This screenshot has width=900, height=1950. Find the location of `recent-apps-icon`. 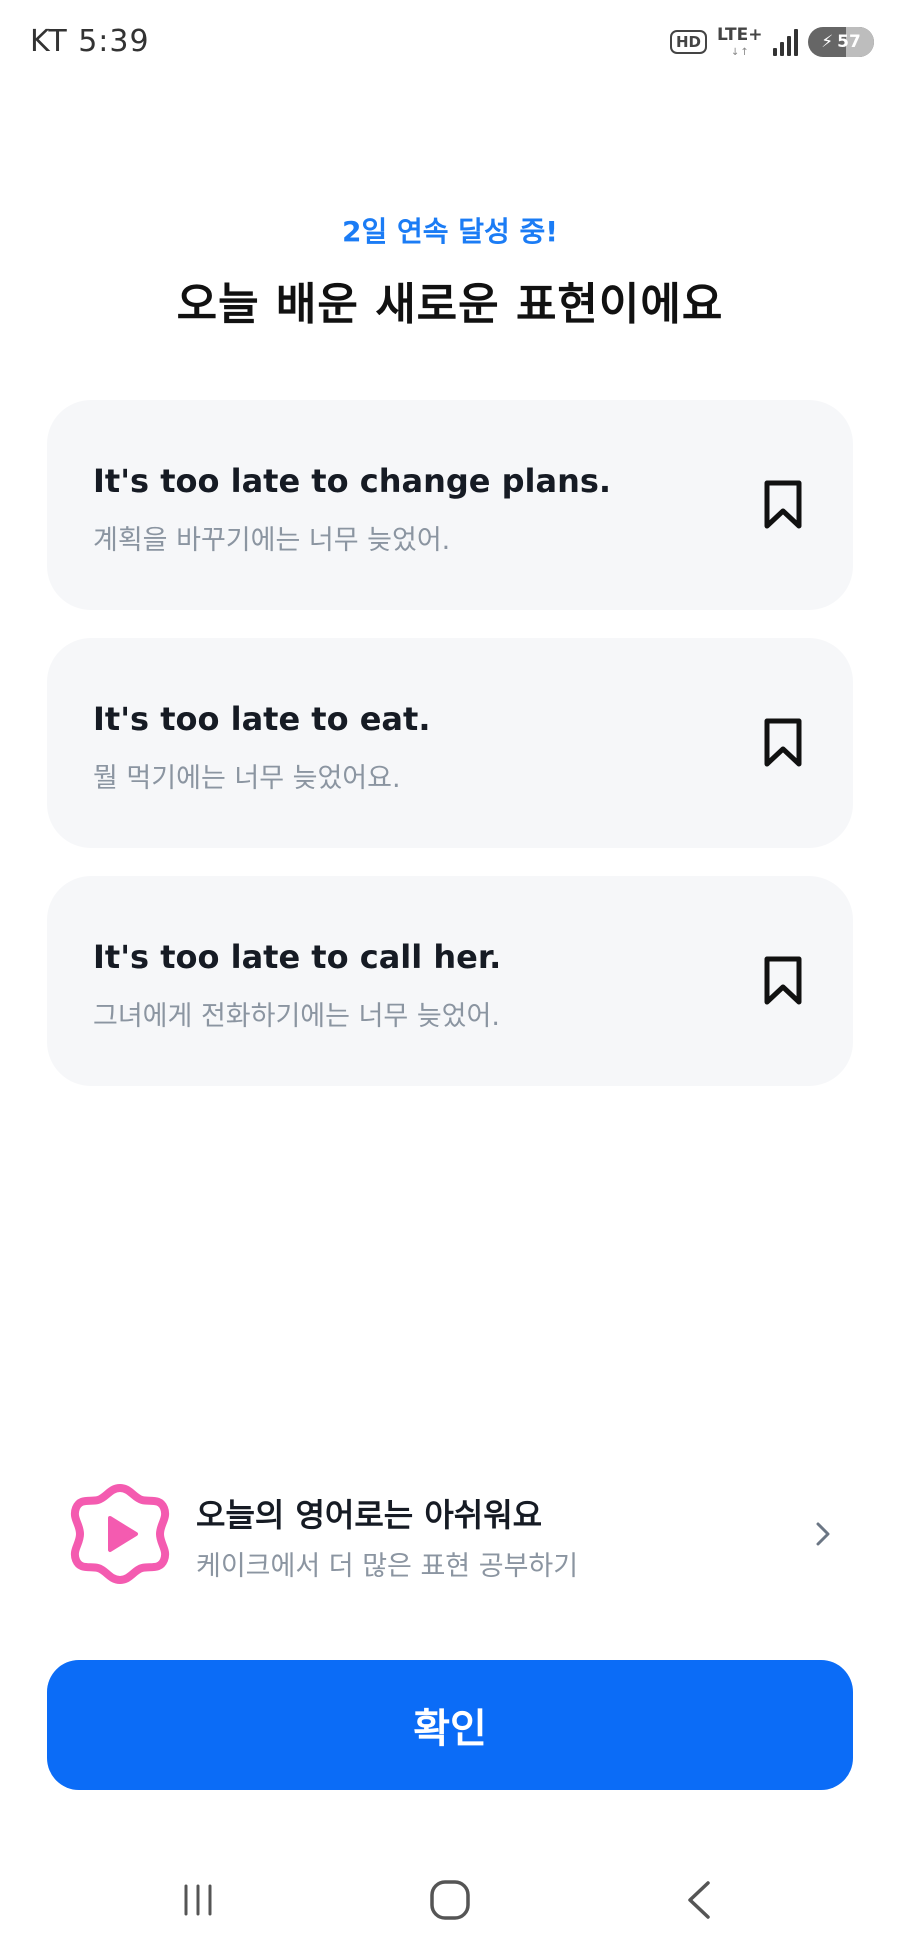

recent-apps-icon is located at coordinates (198, 1900).